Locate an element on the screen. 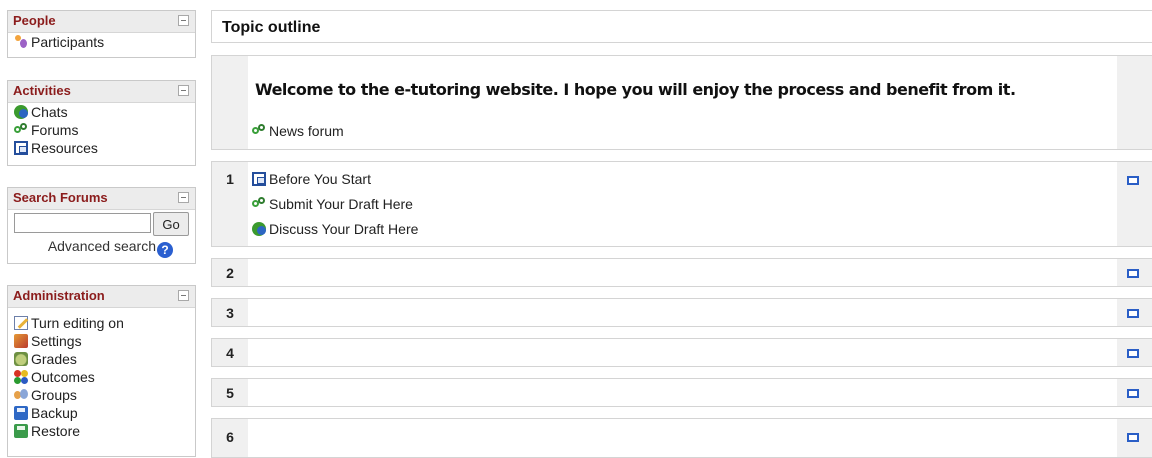 This screenshot has height=458, width=1152. section-6: 6 is located at coordinates (681, 438).